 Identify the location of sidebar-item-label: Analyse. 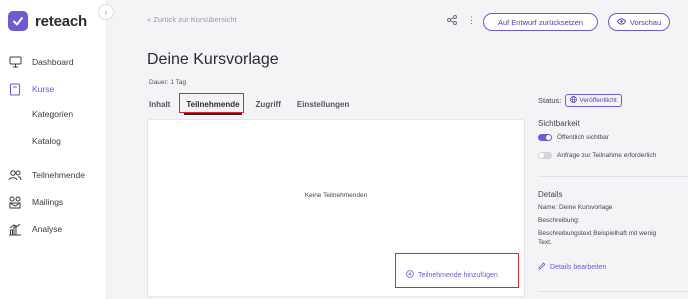
(47, 229).